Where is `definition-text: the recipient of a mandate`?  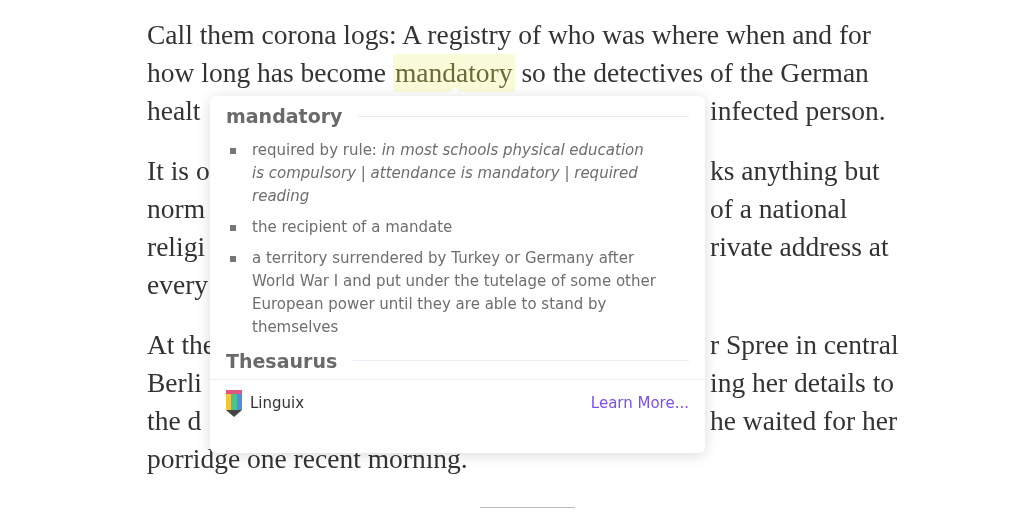
definition-text: the recipient of a mandate is located at coordinates (353, 227).